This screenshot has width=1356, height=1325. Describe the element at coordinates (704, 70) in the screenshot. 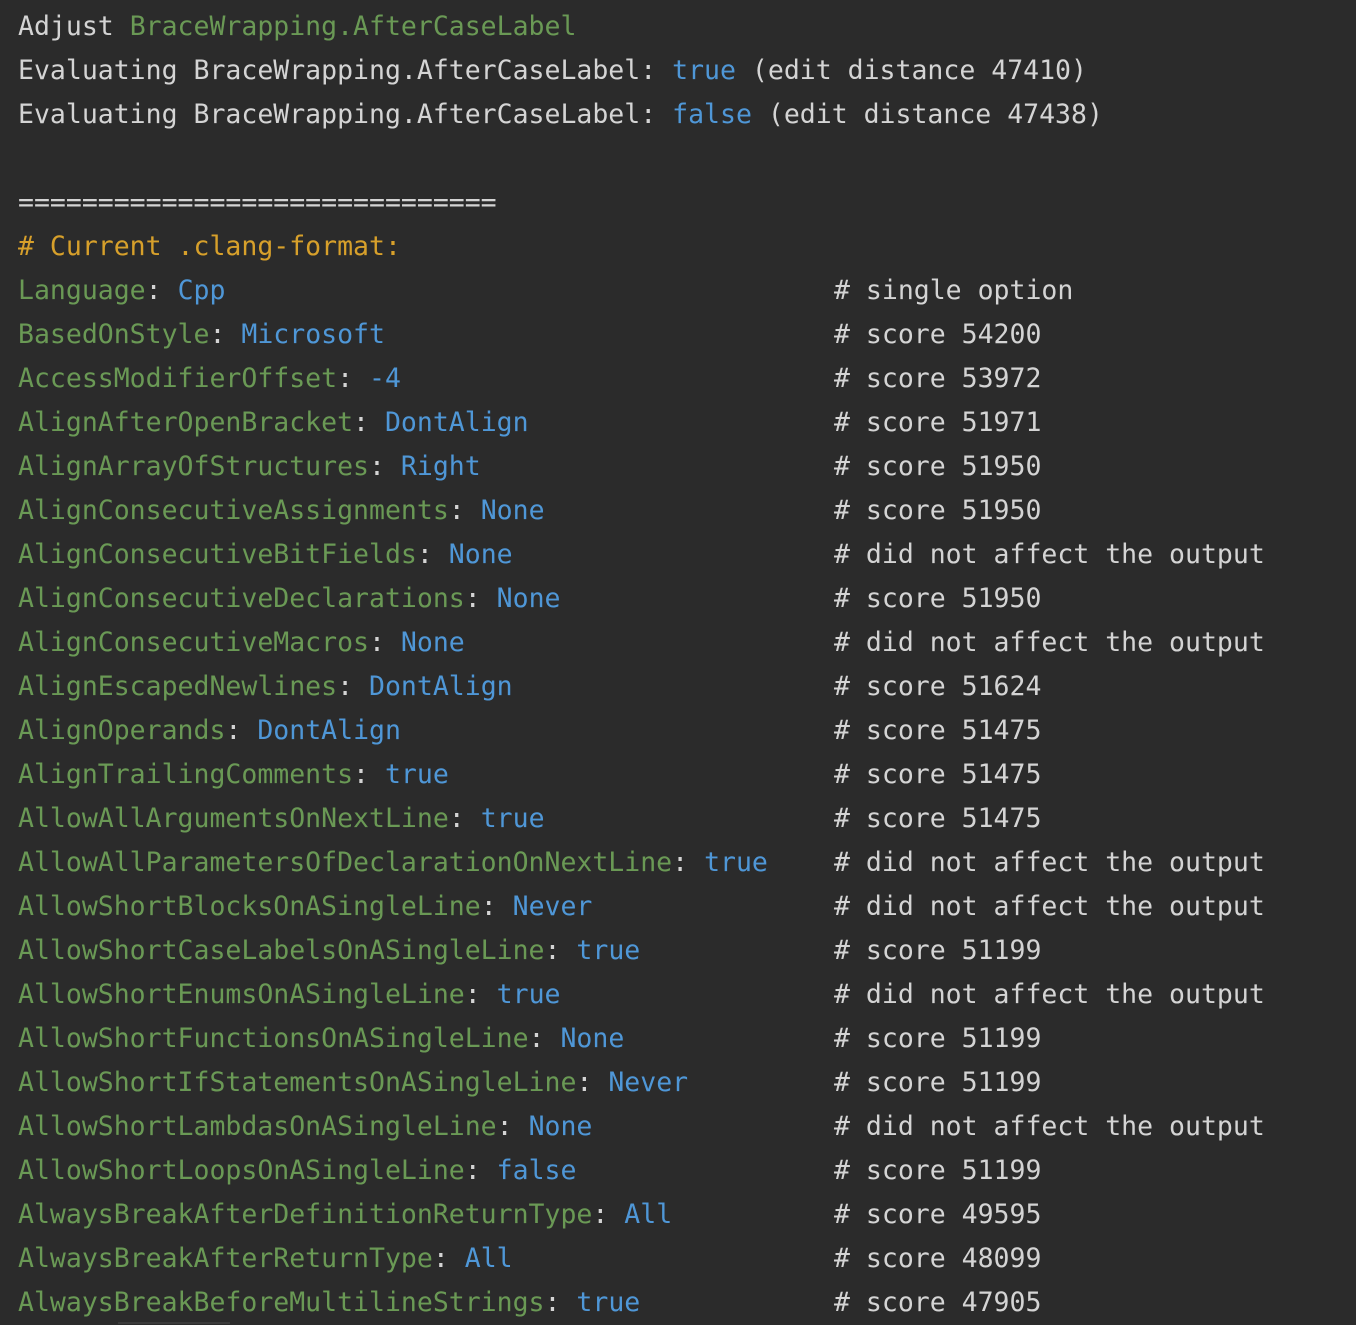

I see `log-highlight: true` at that location.